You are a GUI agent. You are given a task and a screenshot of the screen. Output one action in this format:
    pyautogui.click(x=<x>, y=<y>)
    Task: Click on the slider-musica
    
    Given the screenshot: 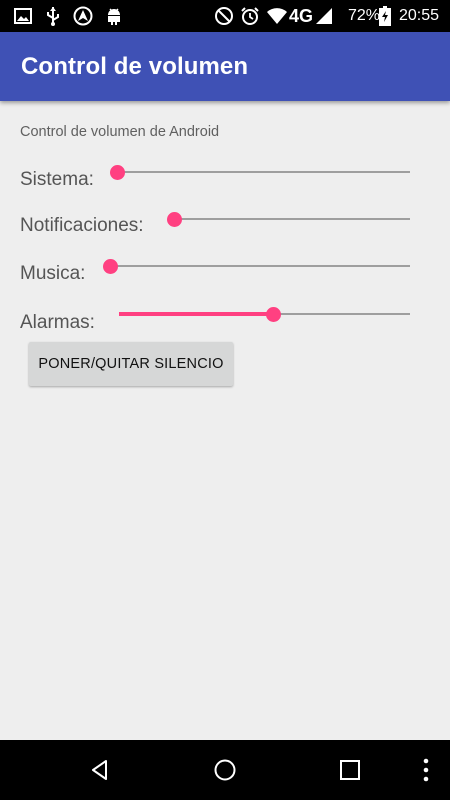 What is the action you would take?
    pyautogui.click(x=256, y=266)
    